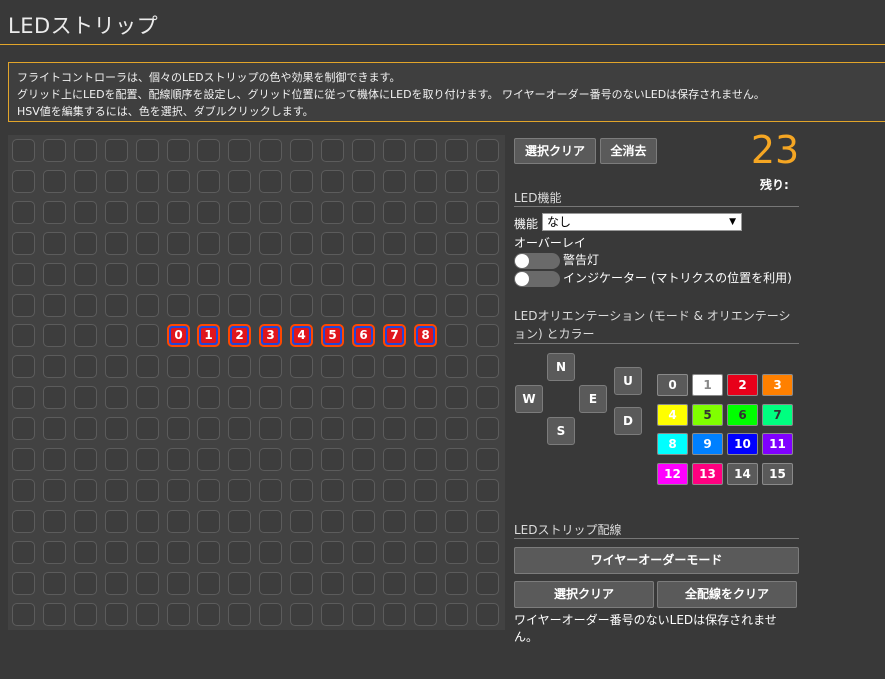  What do you see at coordinates (777, 444) in the screenshot?
I see `color-swatch-11: 11` at bounding box center [777, 444].